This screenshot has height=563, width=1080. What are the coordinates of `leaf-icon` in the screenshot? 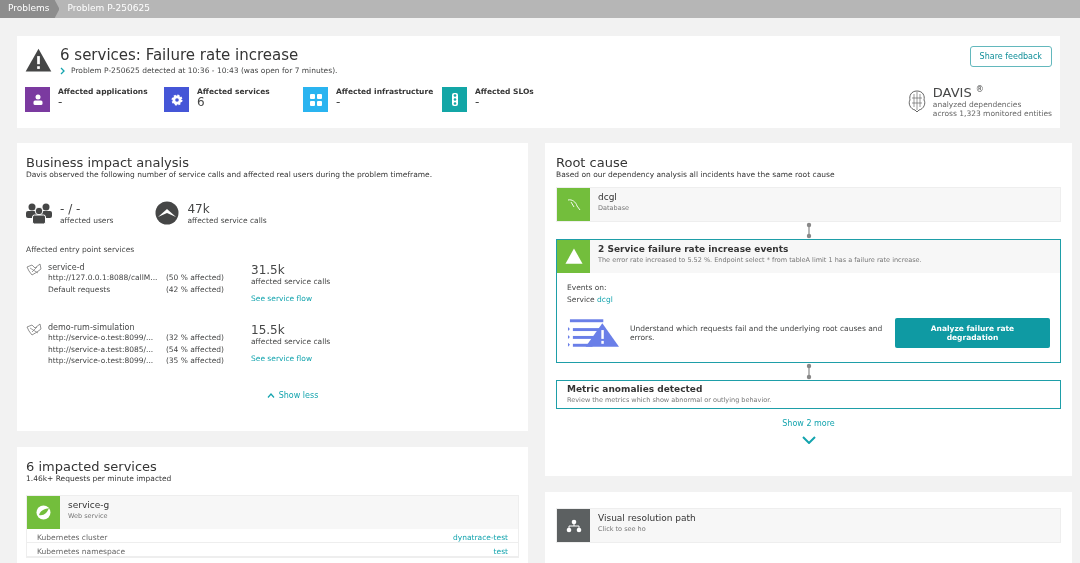 It's located at (43, 512).